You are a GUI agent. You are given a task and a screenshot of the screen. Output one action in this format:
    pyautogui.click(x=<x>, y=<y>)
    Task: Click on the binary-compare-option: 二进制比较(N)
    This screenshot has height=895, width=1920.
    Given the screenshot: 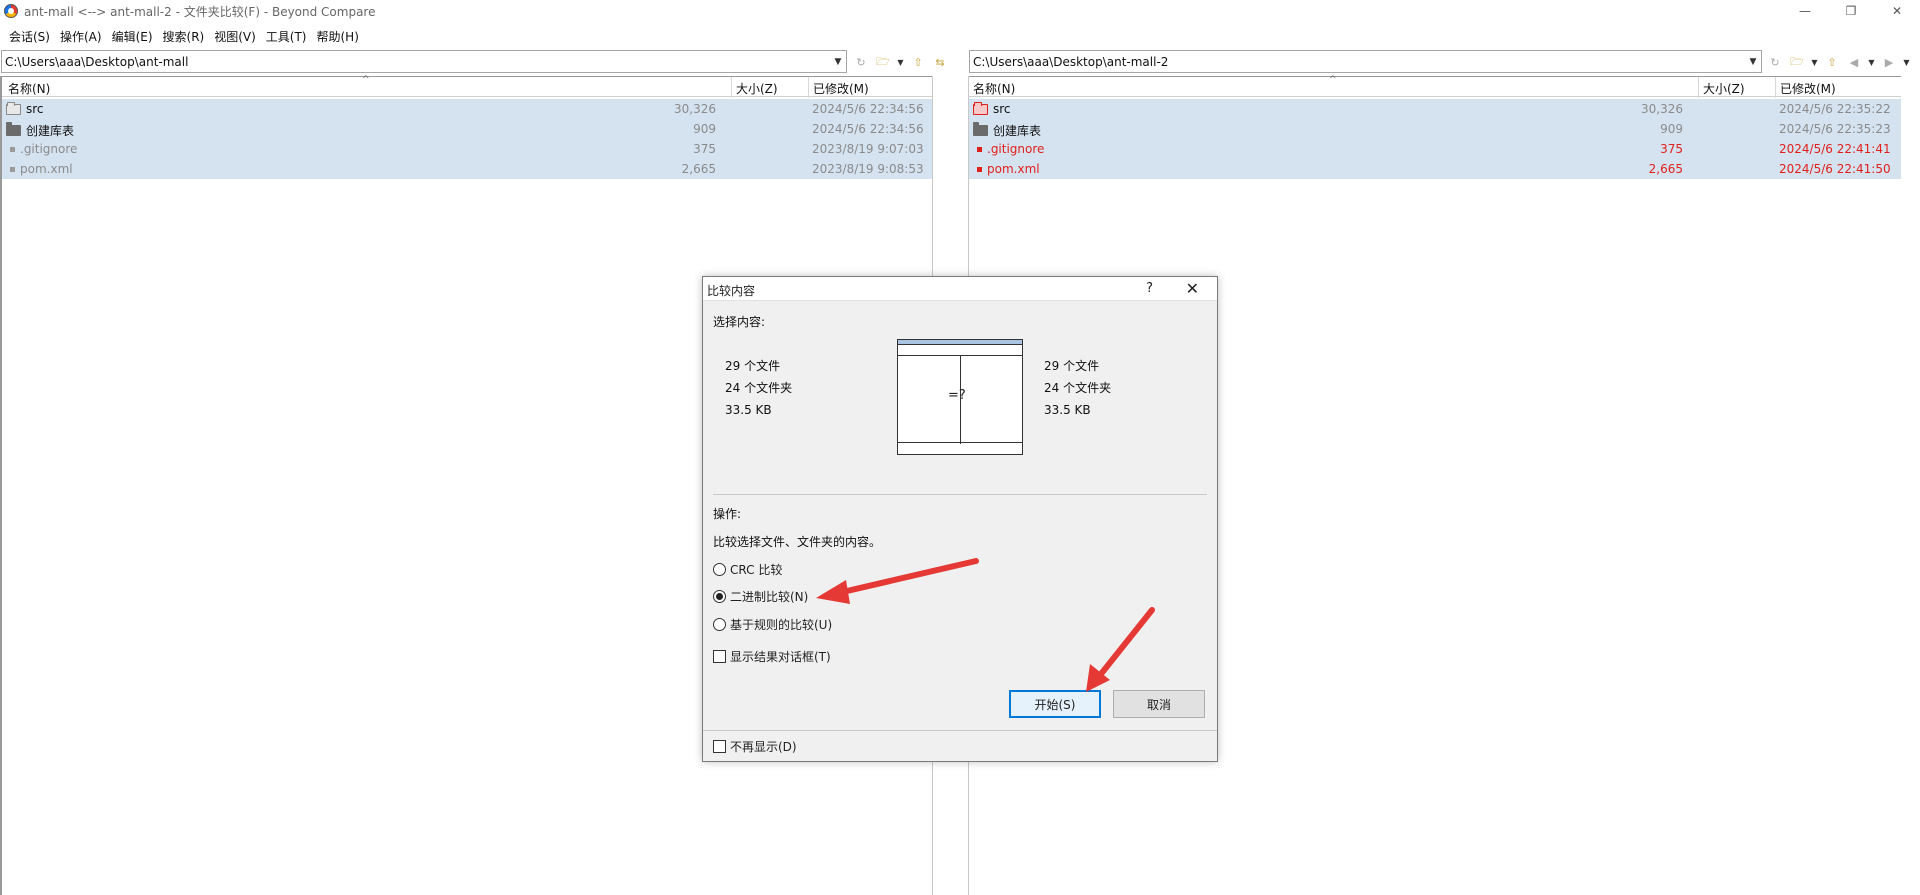 What is the action you would take?
    pyautogui.click(x=760, y=596)
    